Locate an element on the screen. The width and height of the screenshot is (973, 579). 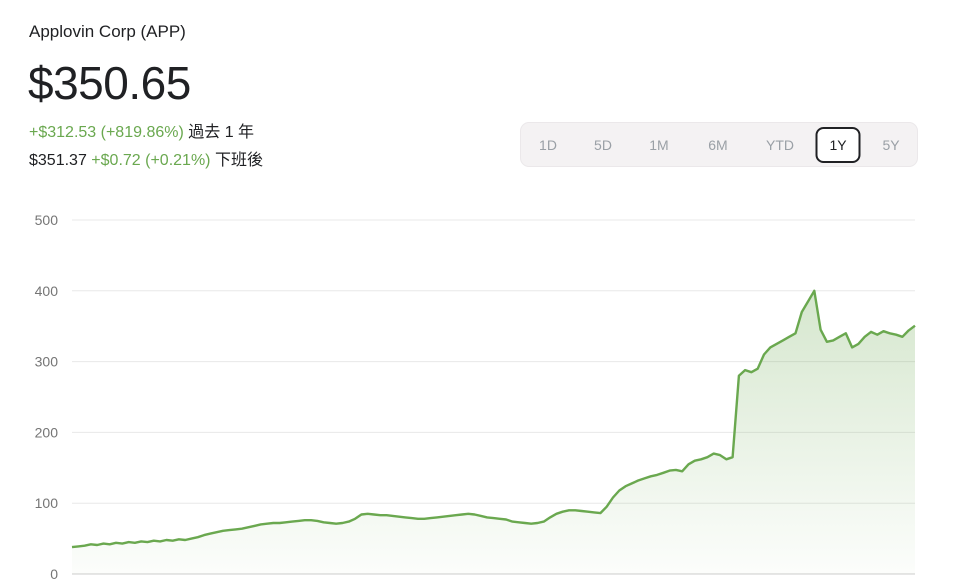
after-hours-price: $351.37 is located at coordinates (58, 160).